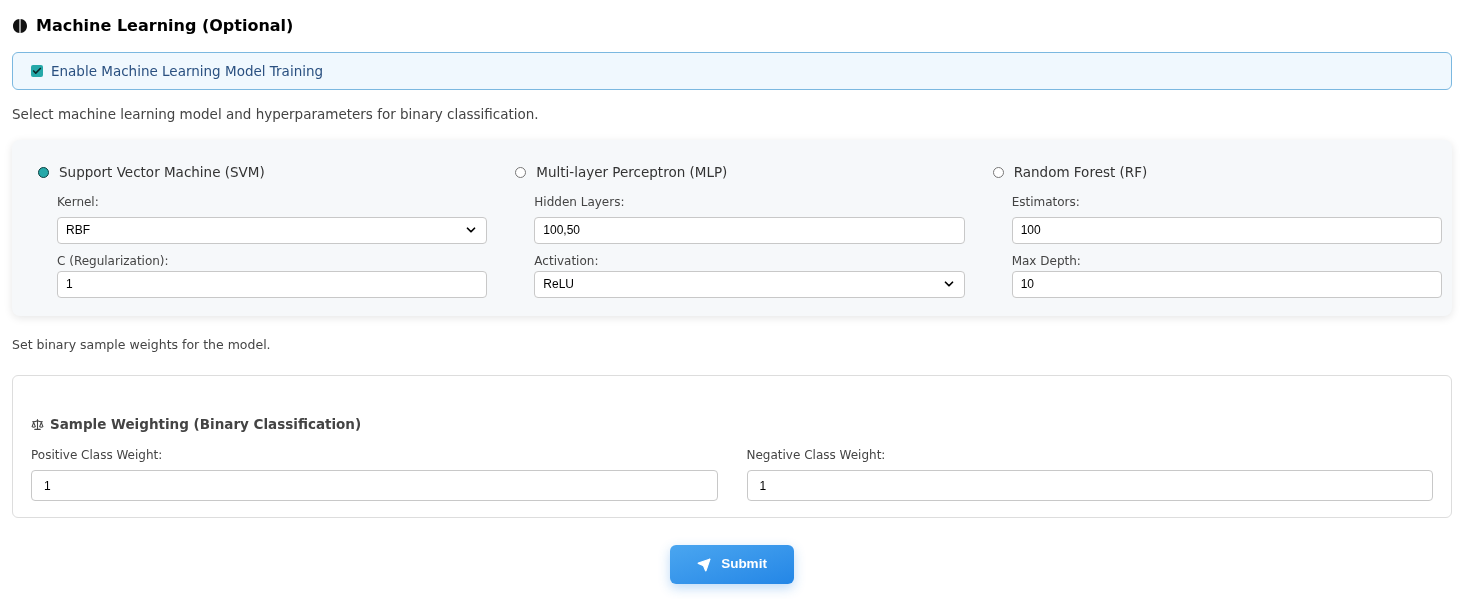 The image size is (1464, 599). Describe the element at coordinates (206, 424) in the screenshot. I see `weighting-title: Sample Weighting (Binary Classification)` at that location.